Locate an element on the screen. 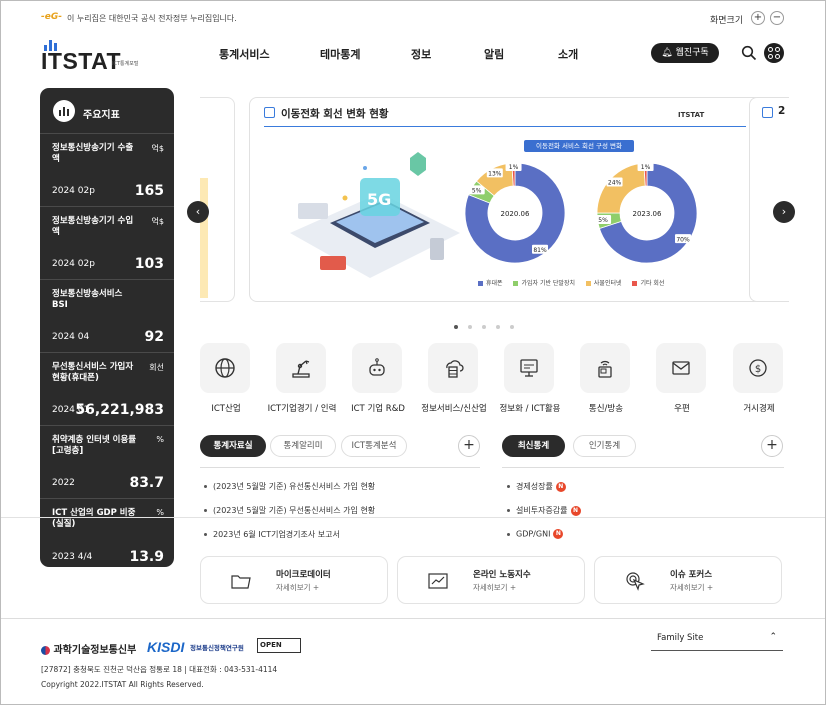 The width and height of the screenshot is (826, 705). apps-menu-icon is located at coordinates (774, 53).